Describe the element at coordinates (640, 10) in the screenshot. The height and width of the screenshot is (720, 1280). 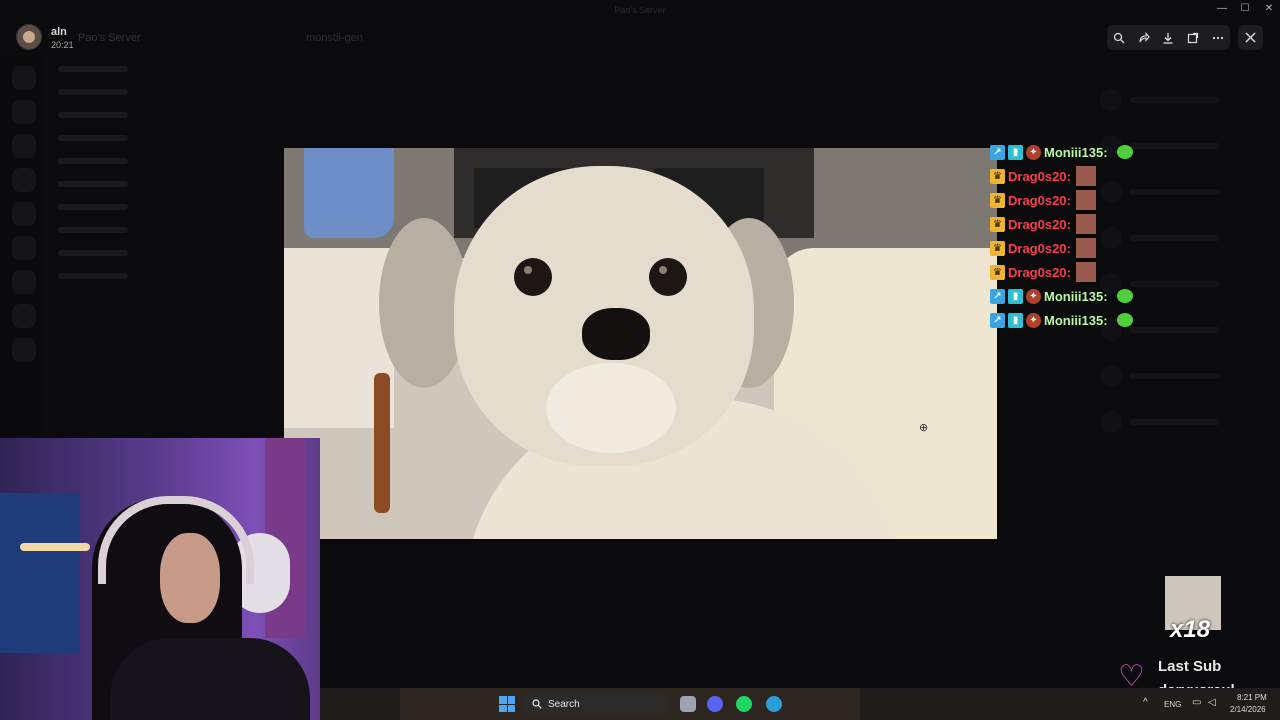
I see `window-title: Pao's Server` at that location.